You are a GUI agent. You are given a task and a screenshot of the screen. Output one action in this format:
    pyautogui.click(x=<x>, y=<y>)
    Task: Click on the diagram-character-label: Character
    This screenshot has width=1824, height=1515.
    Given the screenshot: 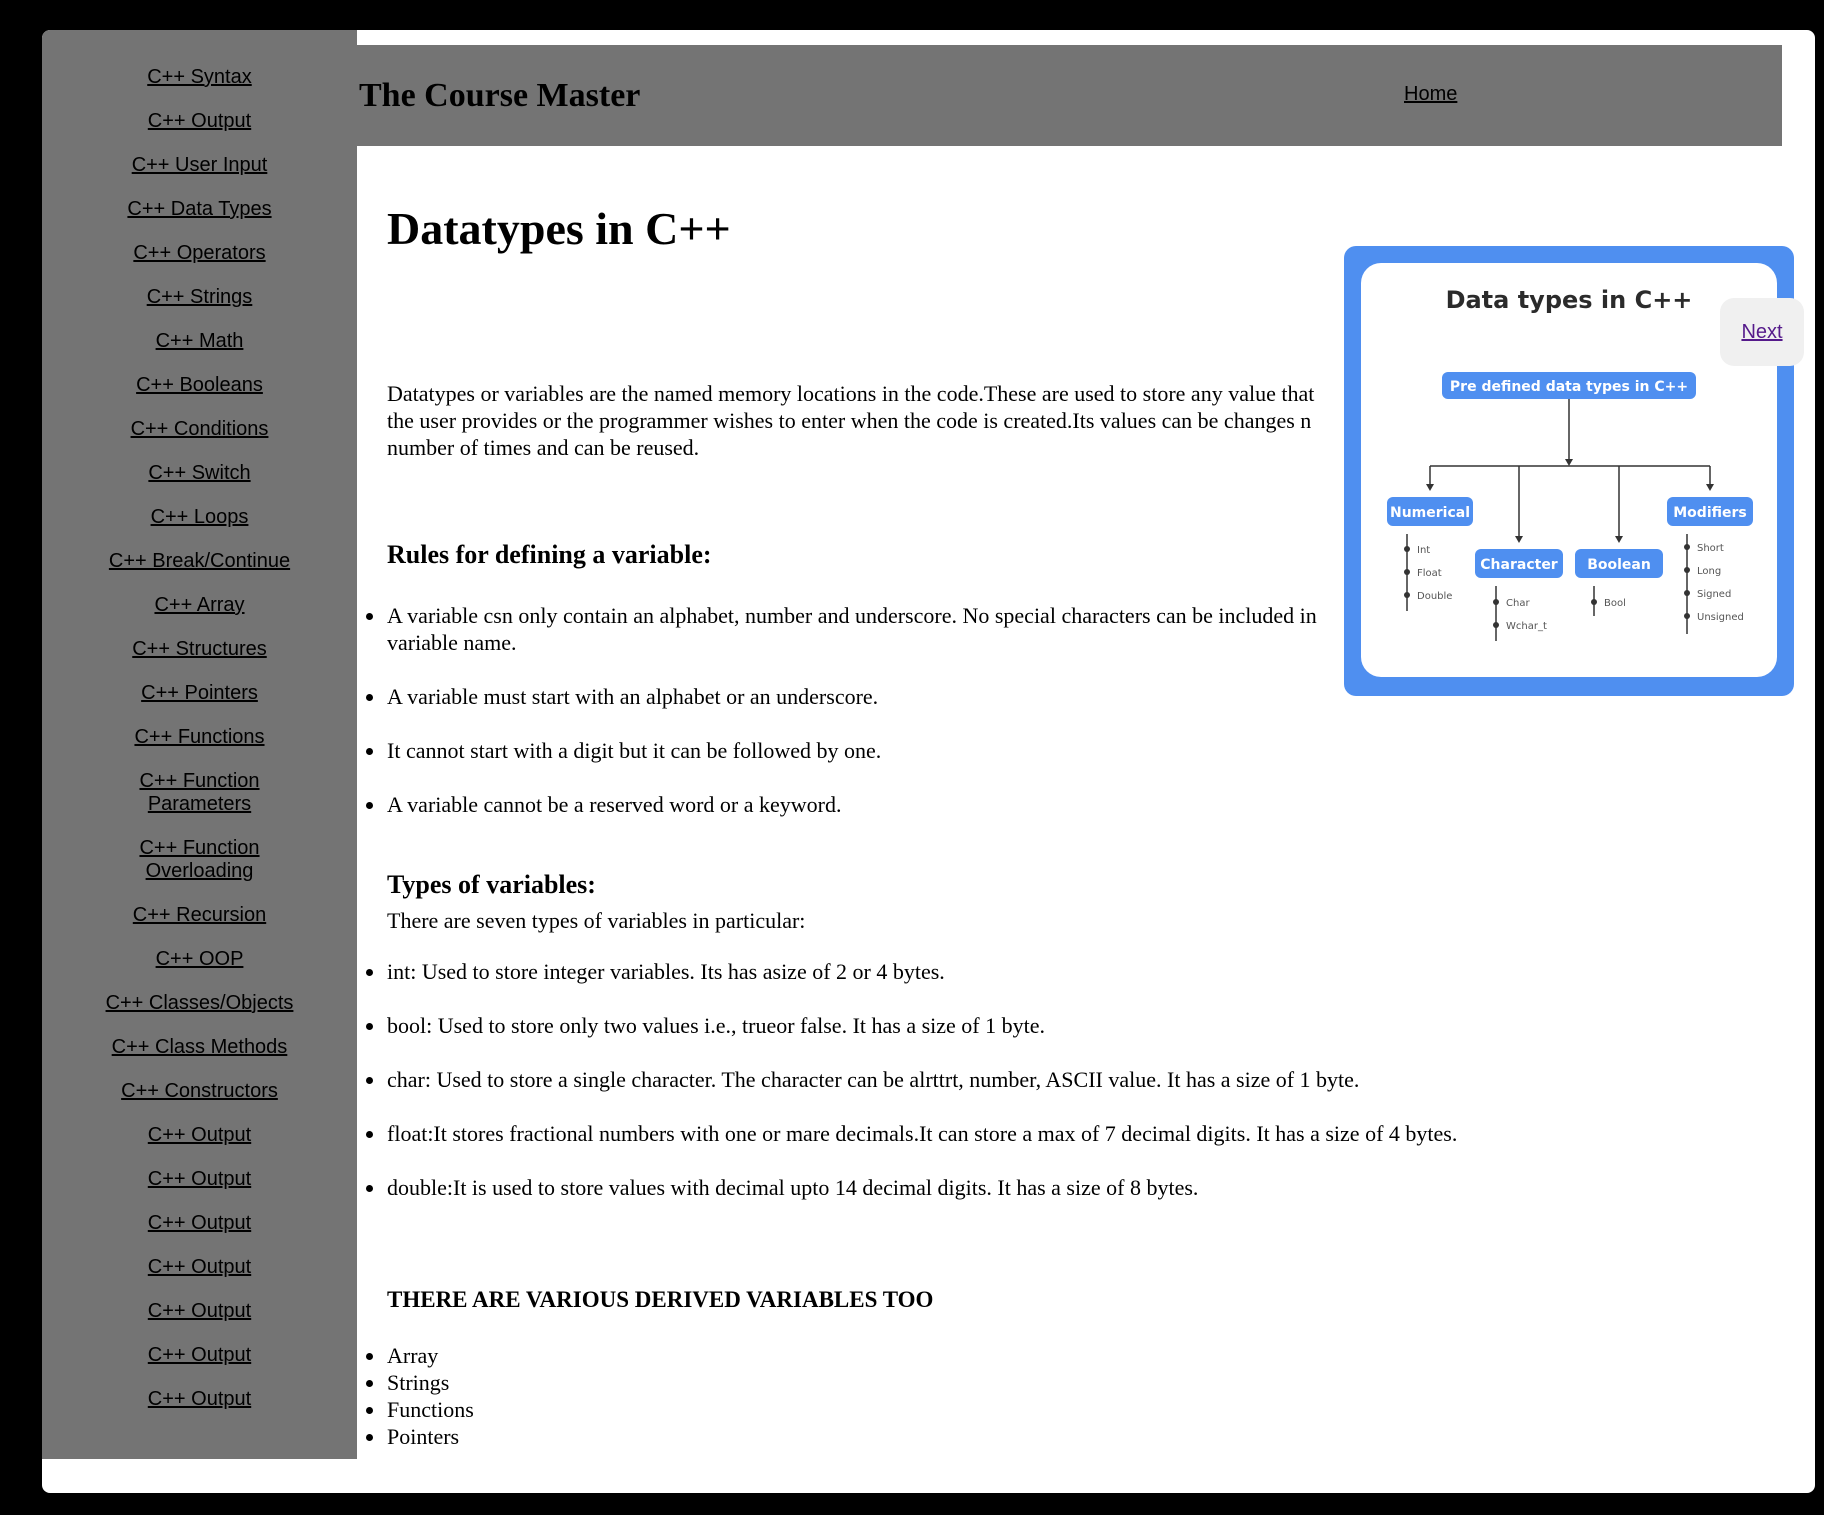 What is the action you would take?
    pyautogui.click(x=1519, y=565)
    